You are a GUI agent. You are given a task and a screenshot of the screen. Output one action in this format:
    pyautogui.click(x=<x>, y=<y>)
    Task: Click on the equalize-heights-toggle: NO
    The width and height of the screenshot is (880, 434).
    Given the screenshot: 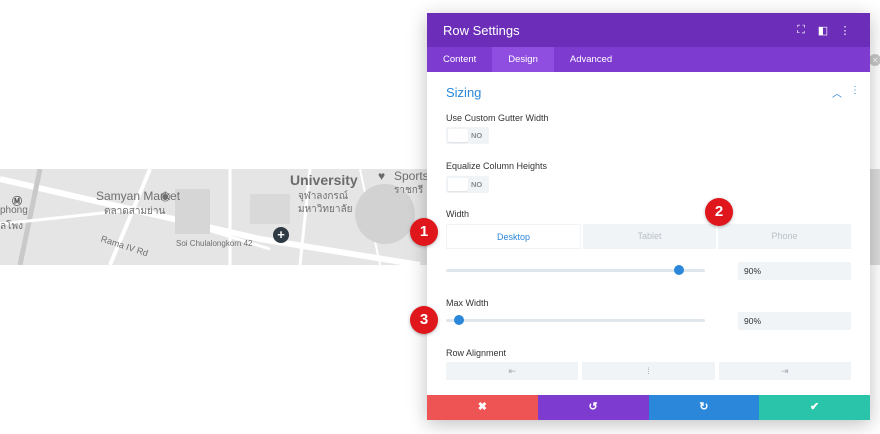 What is the action you would take?
    pyautogui.click(x=467, y=184)
    